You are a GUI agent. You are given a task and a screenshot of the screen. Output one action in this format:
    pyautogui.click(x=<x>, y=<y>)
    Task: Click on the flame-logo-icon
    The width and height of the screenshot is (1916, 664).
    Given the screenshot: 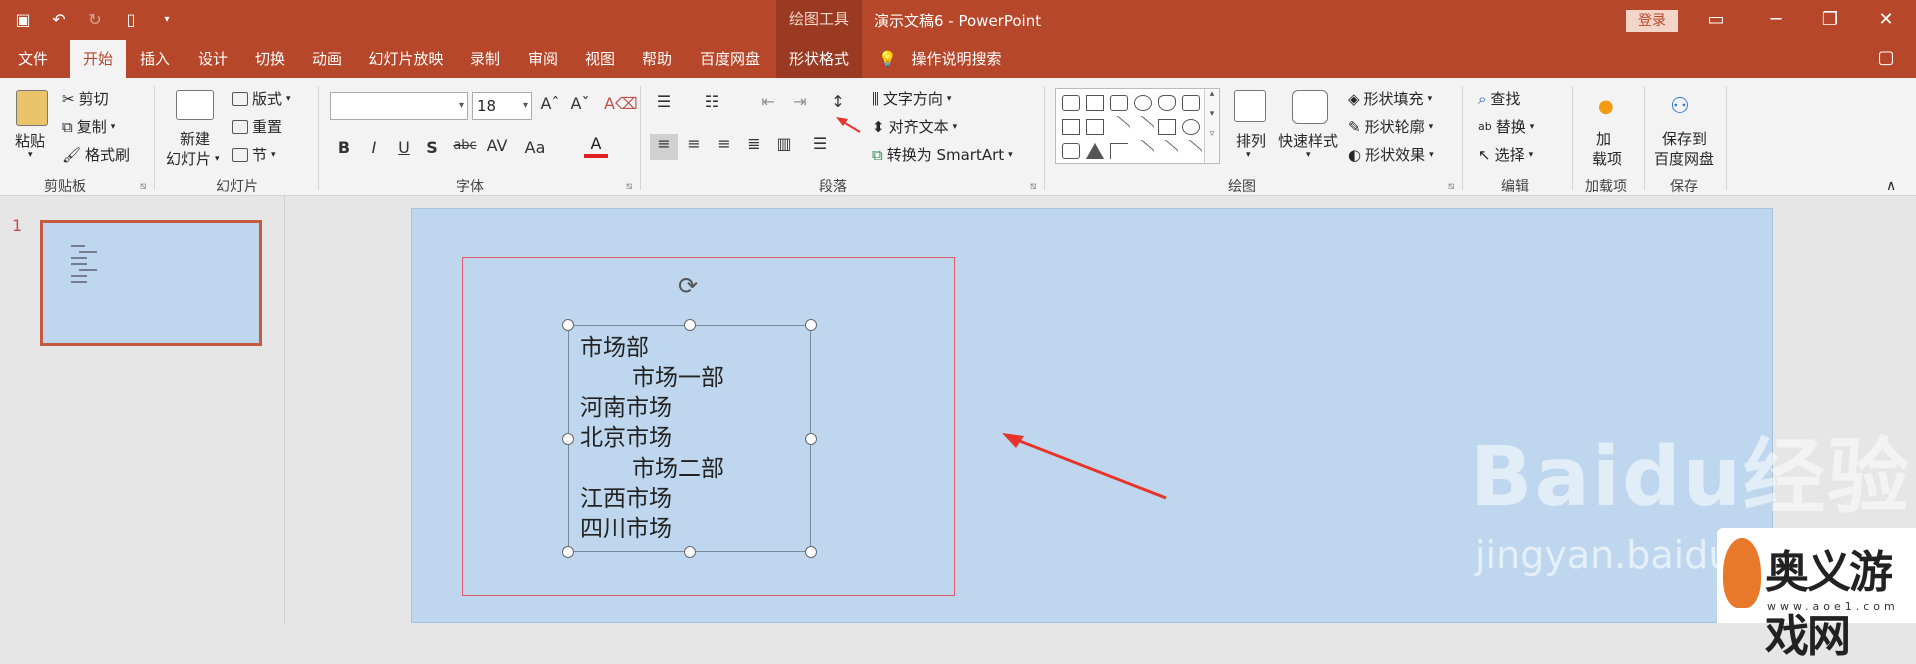 What is the action you would take?
    pyautogui.click(x=1742, y=573)
    